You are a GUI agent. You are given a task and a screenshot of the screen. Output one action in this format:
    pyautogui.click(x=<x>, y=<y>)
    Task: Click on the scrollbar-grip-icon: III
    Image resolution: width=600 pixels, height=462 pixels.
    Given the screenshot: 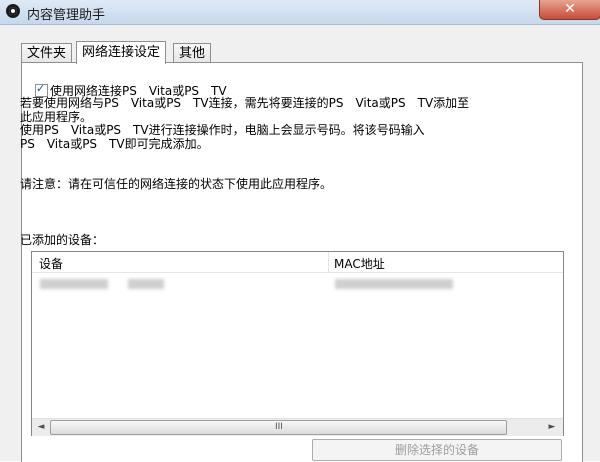 What is the action you would take?
    pyautogui.click(x=279, y=427)
    